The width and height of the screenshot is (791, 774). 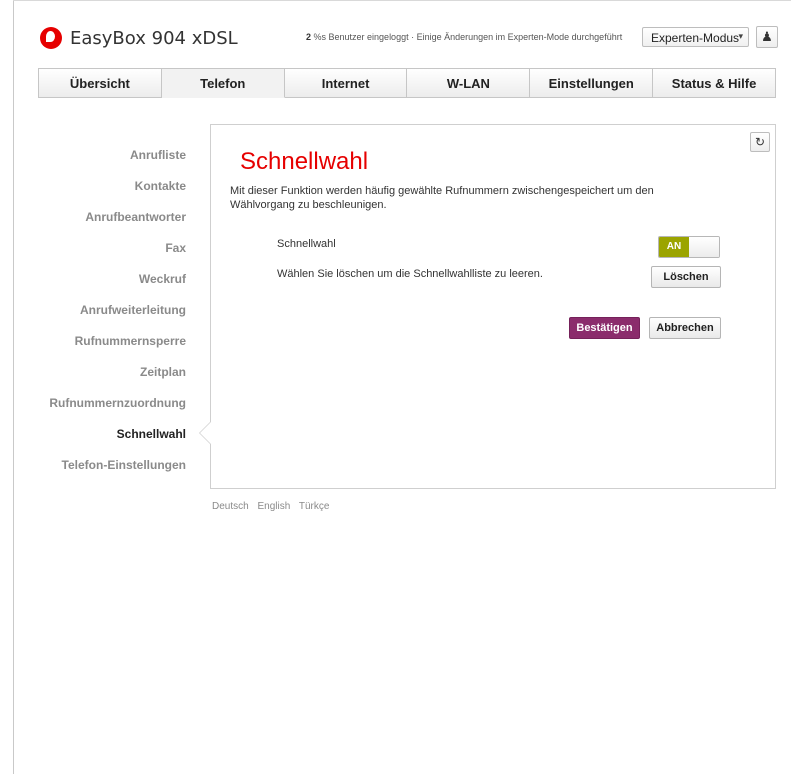 What do you see at coordinates (685, 328) in the screenshot?
I see `cancel-button: Abbrechen` at bounding box center [685, 328].